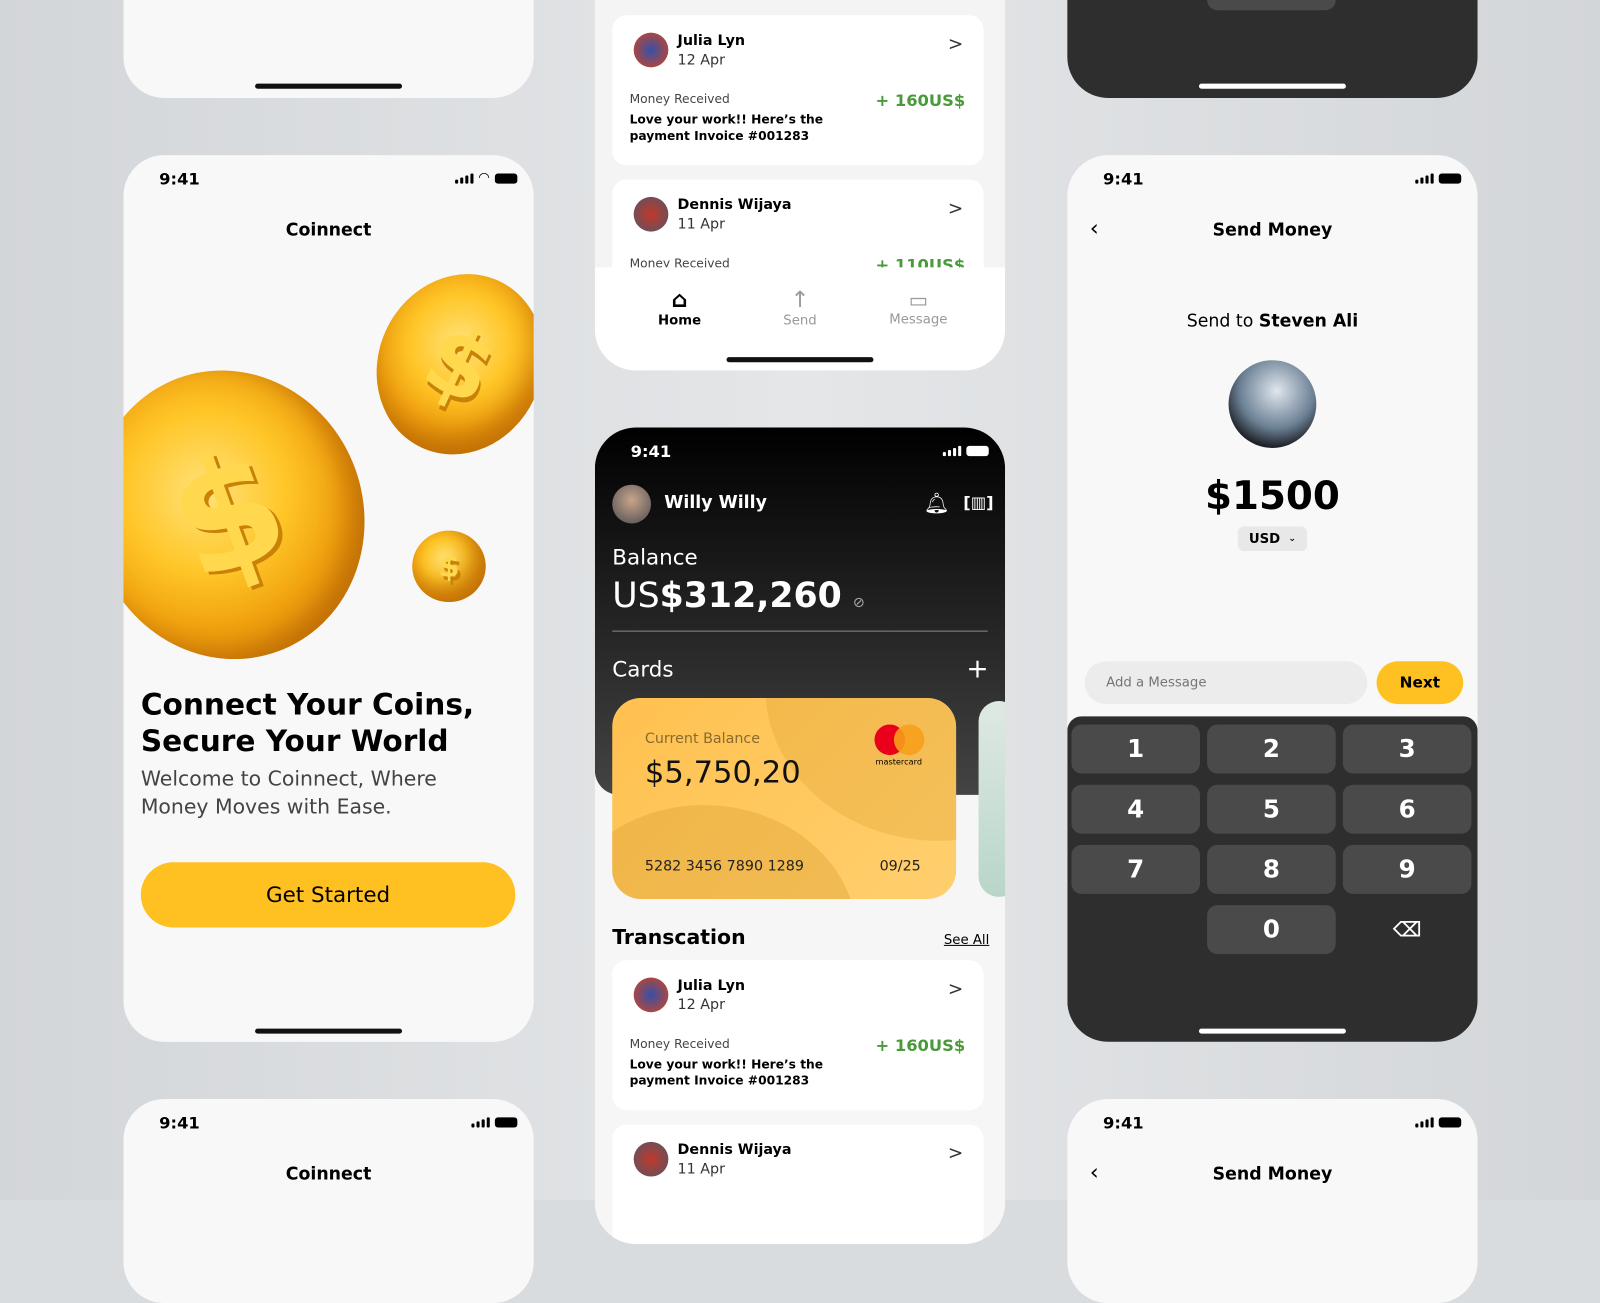 The height and width of the screenshot is (1303, 1600). Describe the element at coordinates (1272, 496) in the screenshot. I see `amount-display: $1500` at that location.